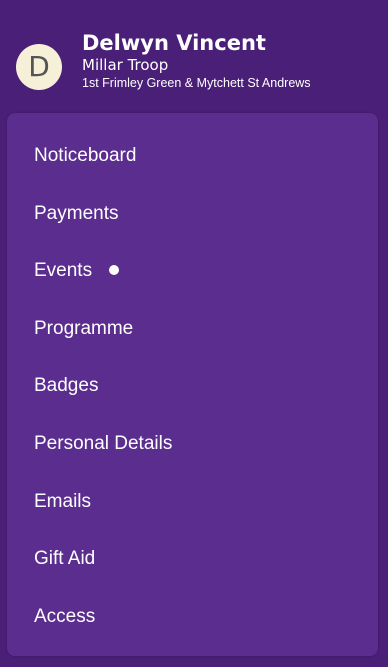  I want to click on menu-item-label: Gift Aid, so click(65, 558).